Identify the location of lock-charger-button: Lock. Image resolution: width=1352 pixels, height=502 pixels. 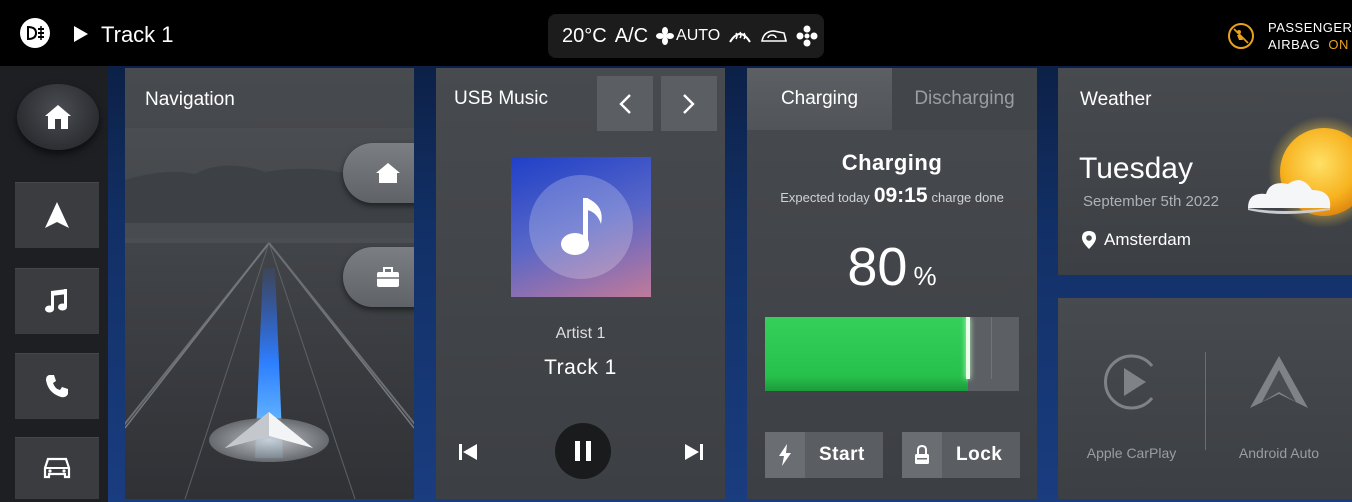
(961, 455).